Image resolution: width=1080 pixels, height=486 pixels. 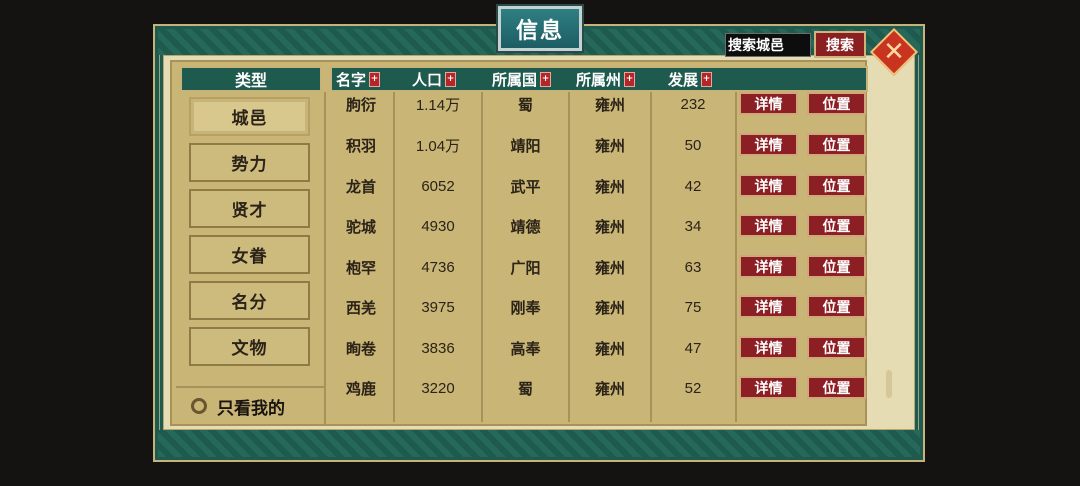 I want to click on scroll-thumb, so click(x=889, y=384).